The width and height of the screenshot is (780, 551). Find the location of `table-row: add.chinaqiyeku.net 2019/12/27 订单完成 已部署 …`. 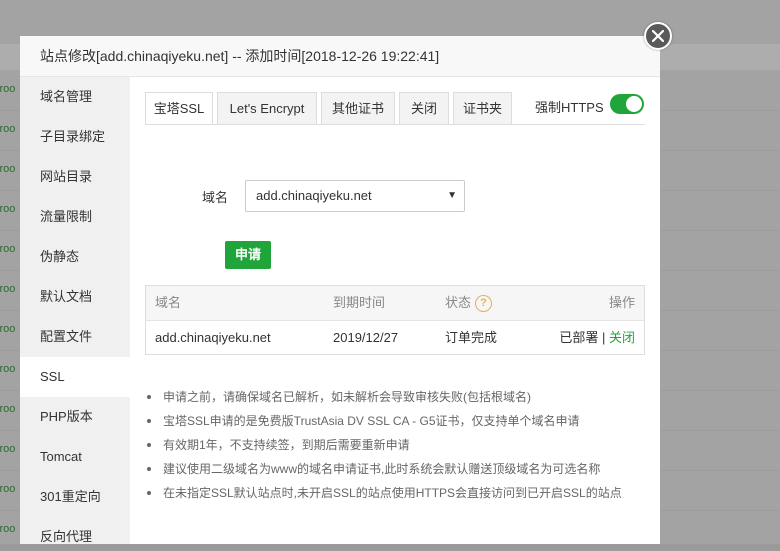

table-row: add.chinaqiyeku.net 2019/12/27 订单完成 已部署 … is located at coordinates (395, 337).